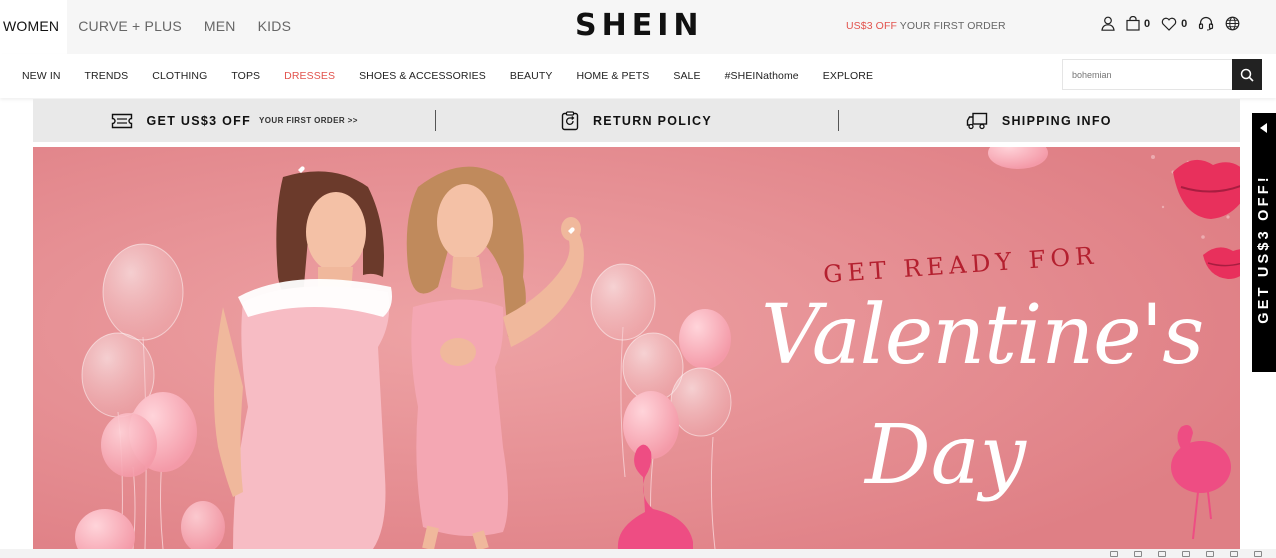 The width and height of the screenshot is (1276, 558). What do you see at coordinates (422, 76) in the screenshot?
I see `nav-item-shoes-accessories: SHOES & ACCESSORIES` at bounding box center [422, 76].